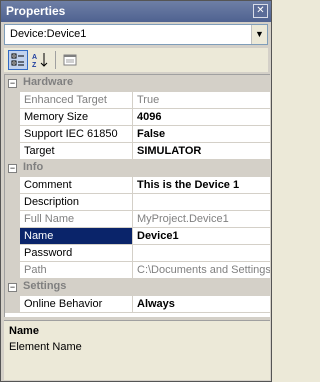  I want to click on sort-alphabetical-icon: A Z, so click(40, 60).